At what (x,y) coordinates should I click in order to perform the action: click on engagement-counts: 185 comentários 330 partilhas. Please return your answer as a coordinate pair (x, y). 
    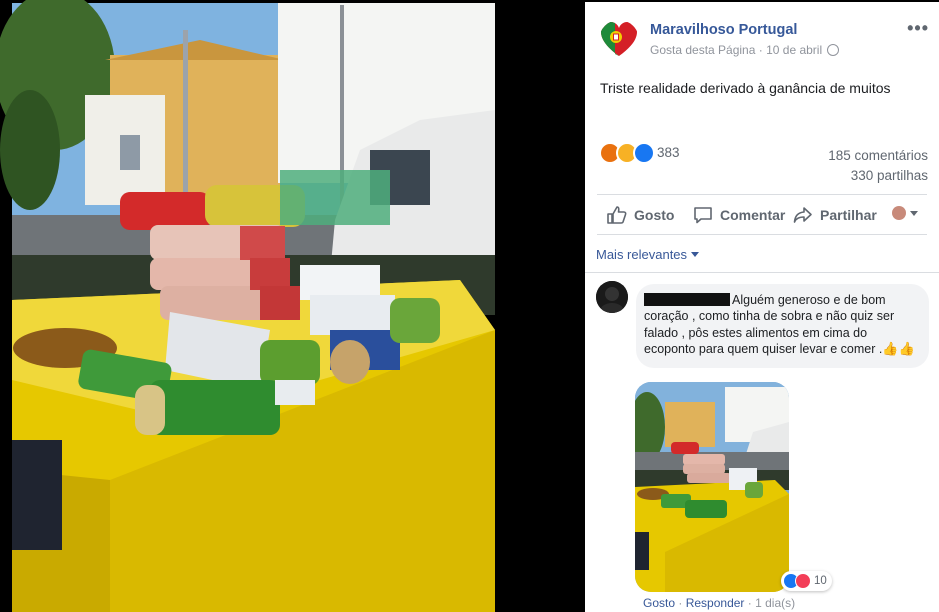
    Looking at the image, I should click on (878, 166).